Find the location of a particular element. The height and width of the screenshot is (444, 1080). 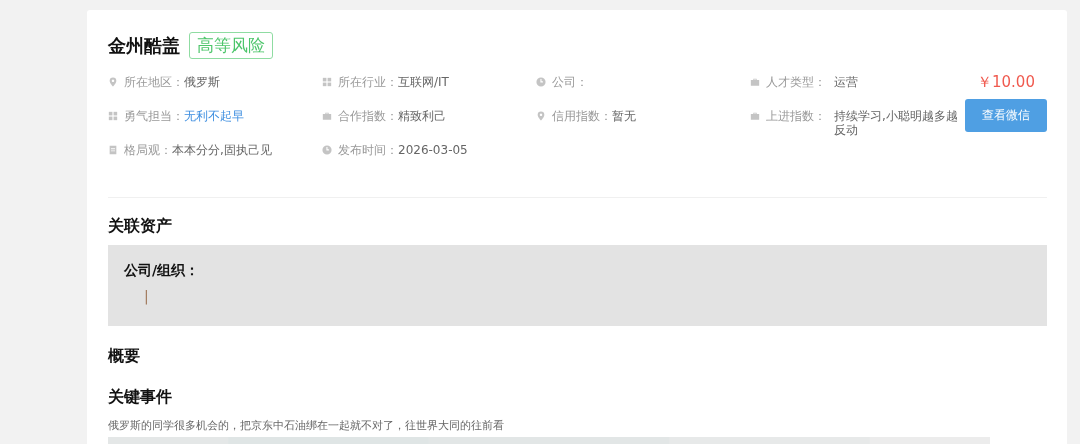

view-wechat-button: 查看微信 is located at coordinates (1006, 115).